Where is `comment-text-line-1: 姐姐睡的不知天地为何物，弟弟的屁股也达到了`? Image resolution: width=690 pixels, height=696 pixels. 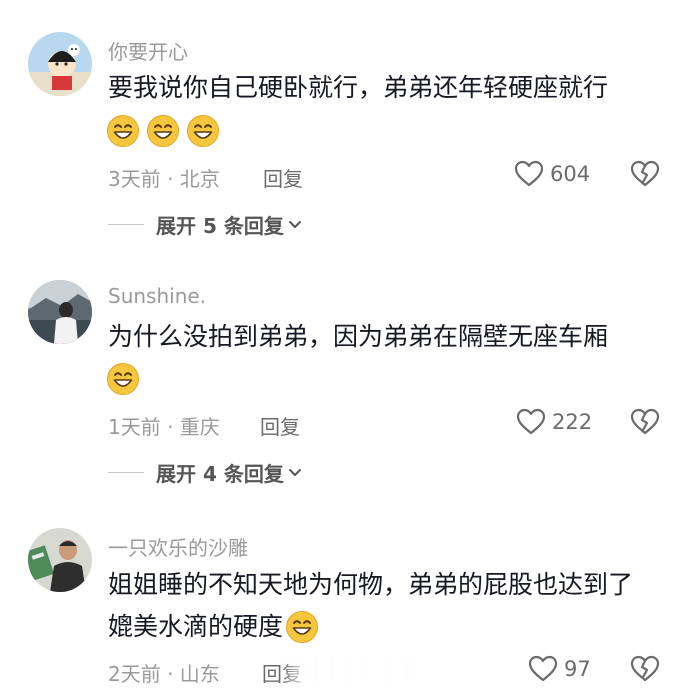 comment-text-line-1: 姐姐睡的不知天地为何物，弟弟的屁股也达到了 is located at coordinates (371, 584).